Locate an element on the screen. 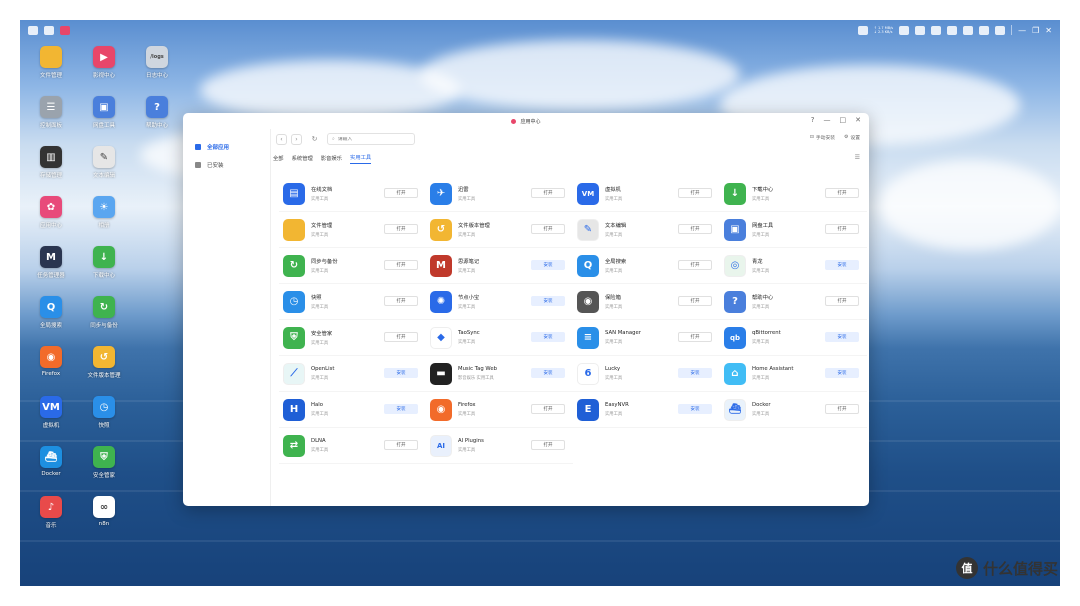  minimize-icon: — is located at coordinates (827, 120).